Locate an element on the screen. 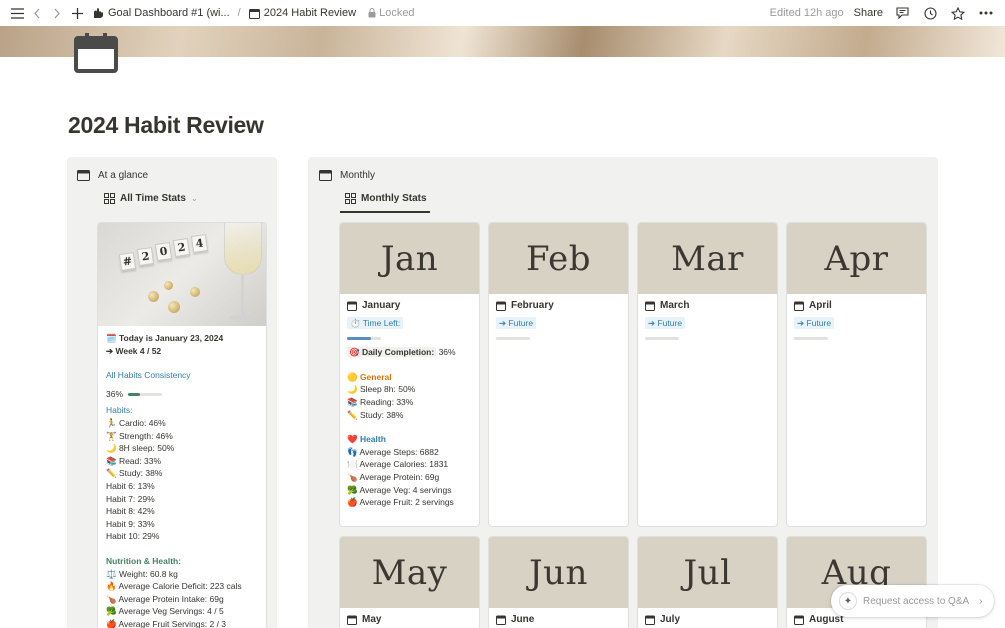  month-name: March is located at coordinates (707, 306).